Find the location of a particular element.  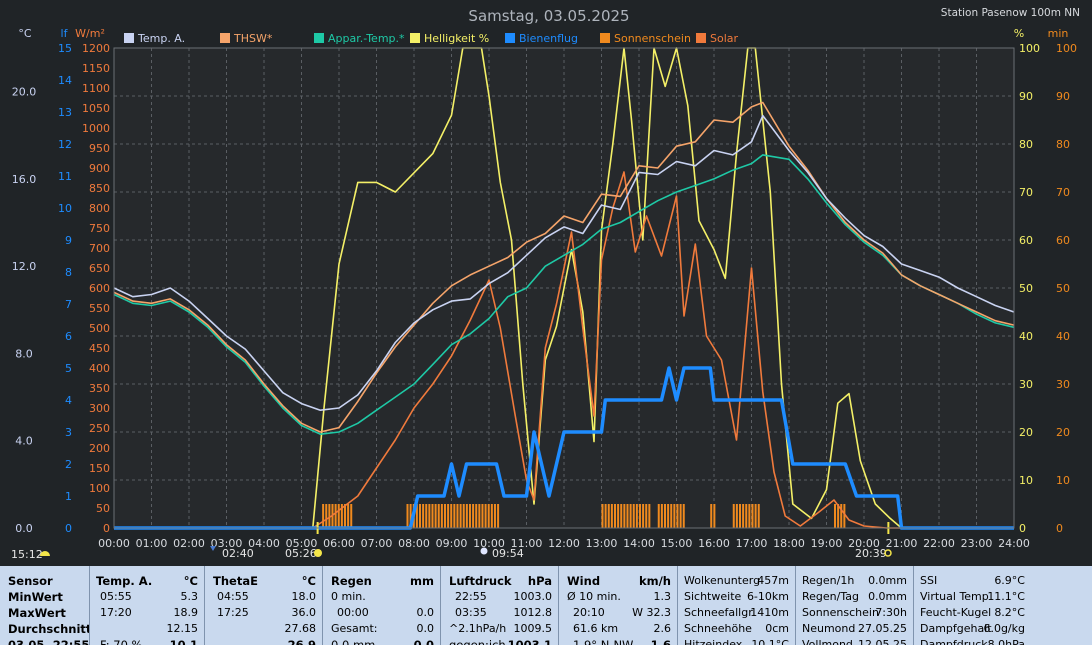

tick-label-wm2: 250 is located at coordinates (99, 428).